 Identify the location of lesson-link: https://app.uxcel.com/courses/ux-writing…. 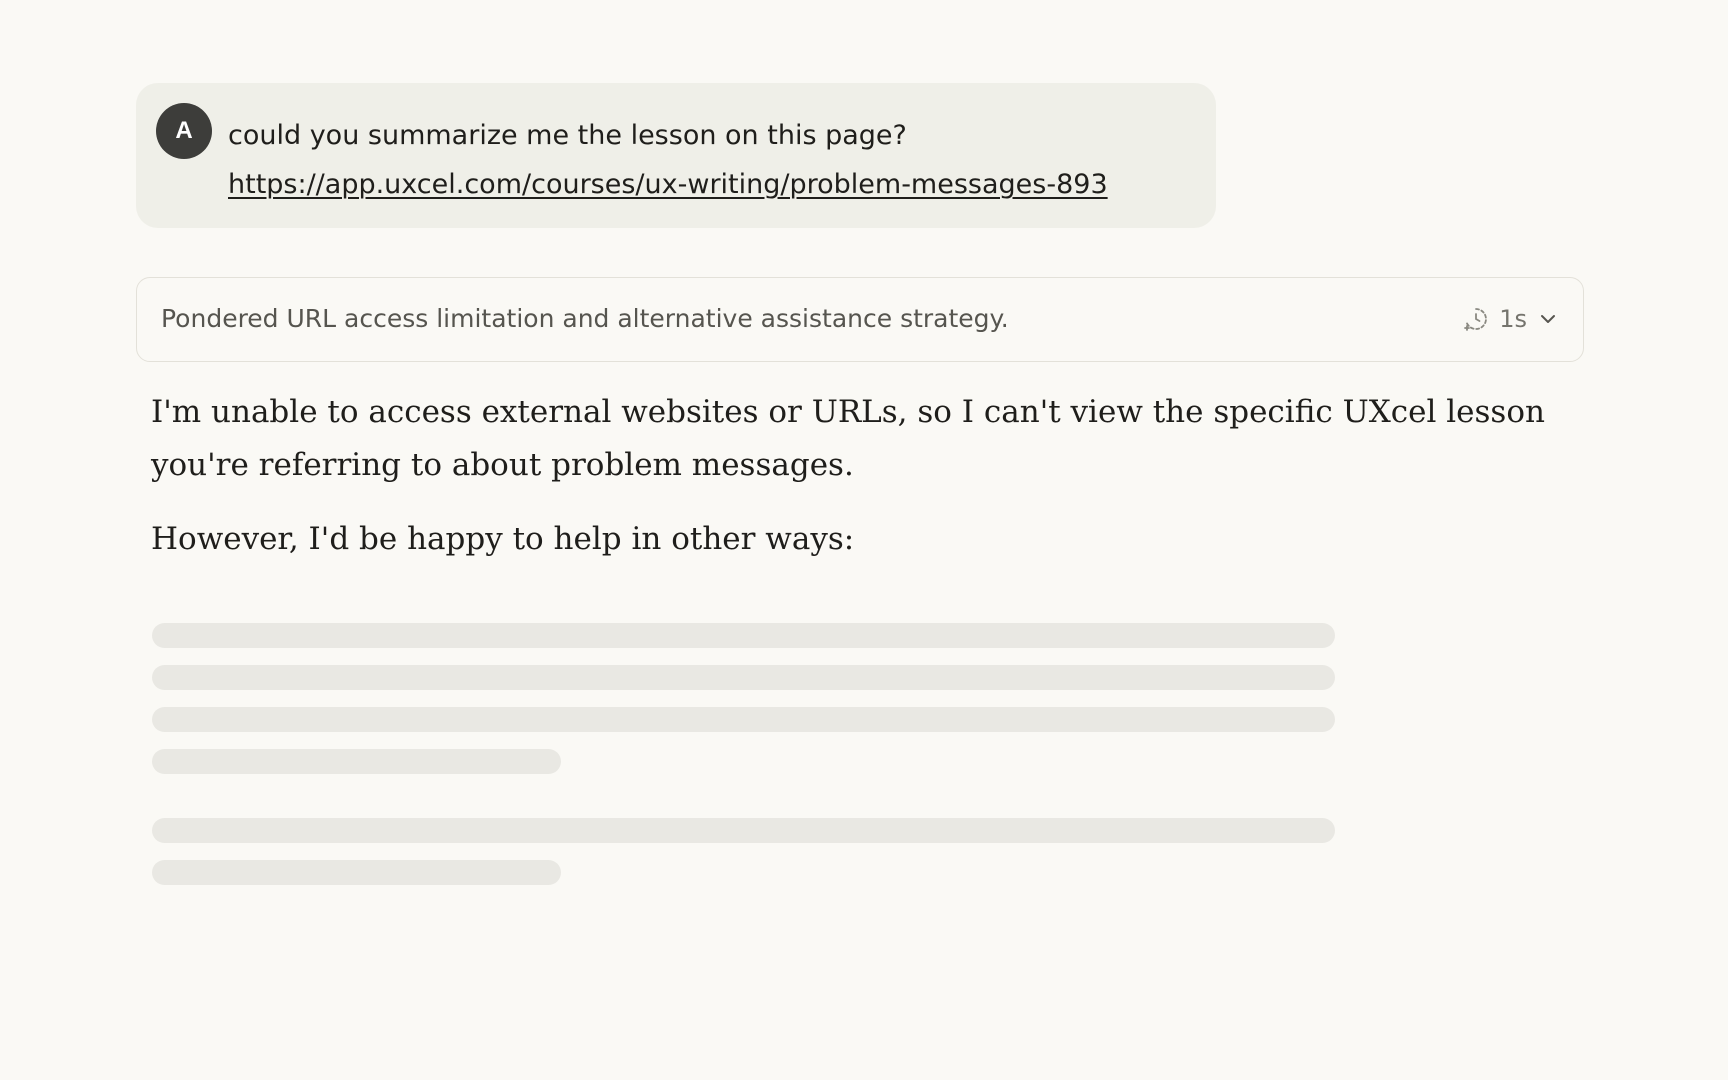
(668, 184).